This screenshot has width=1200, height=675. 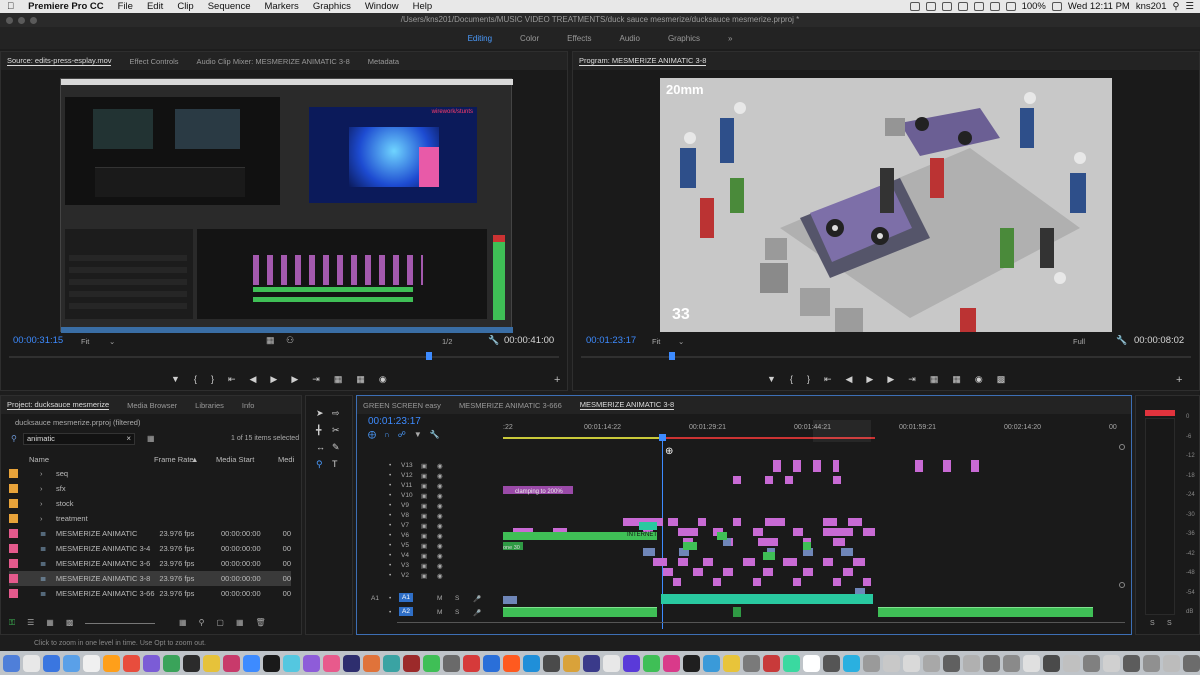 What do you see at coordinates (406, 611) in the screenshot?
I see `audio-track-label: A2` at bounding box center [406, 611].